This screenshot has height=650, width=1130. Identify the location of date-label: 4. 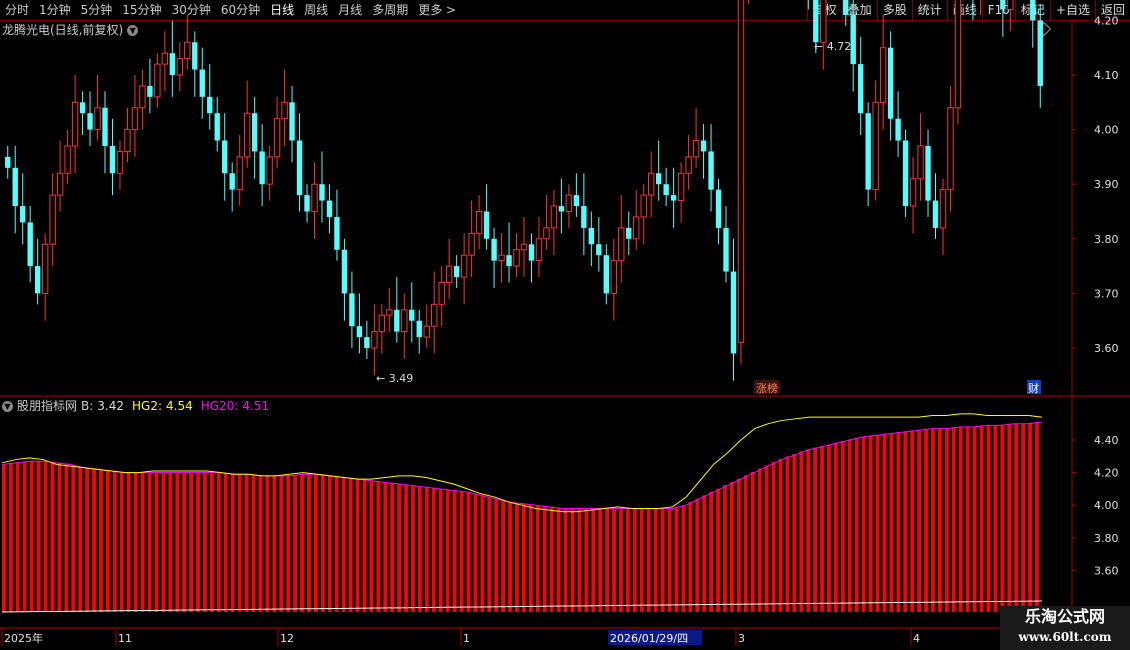
(916, 638).